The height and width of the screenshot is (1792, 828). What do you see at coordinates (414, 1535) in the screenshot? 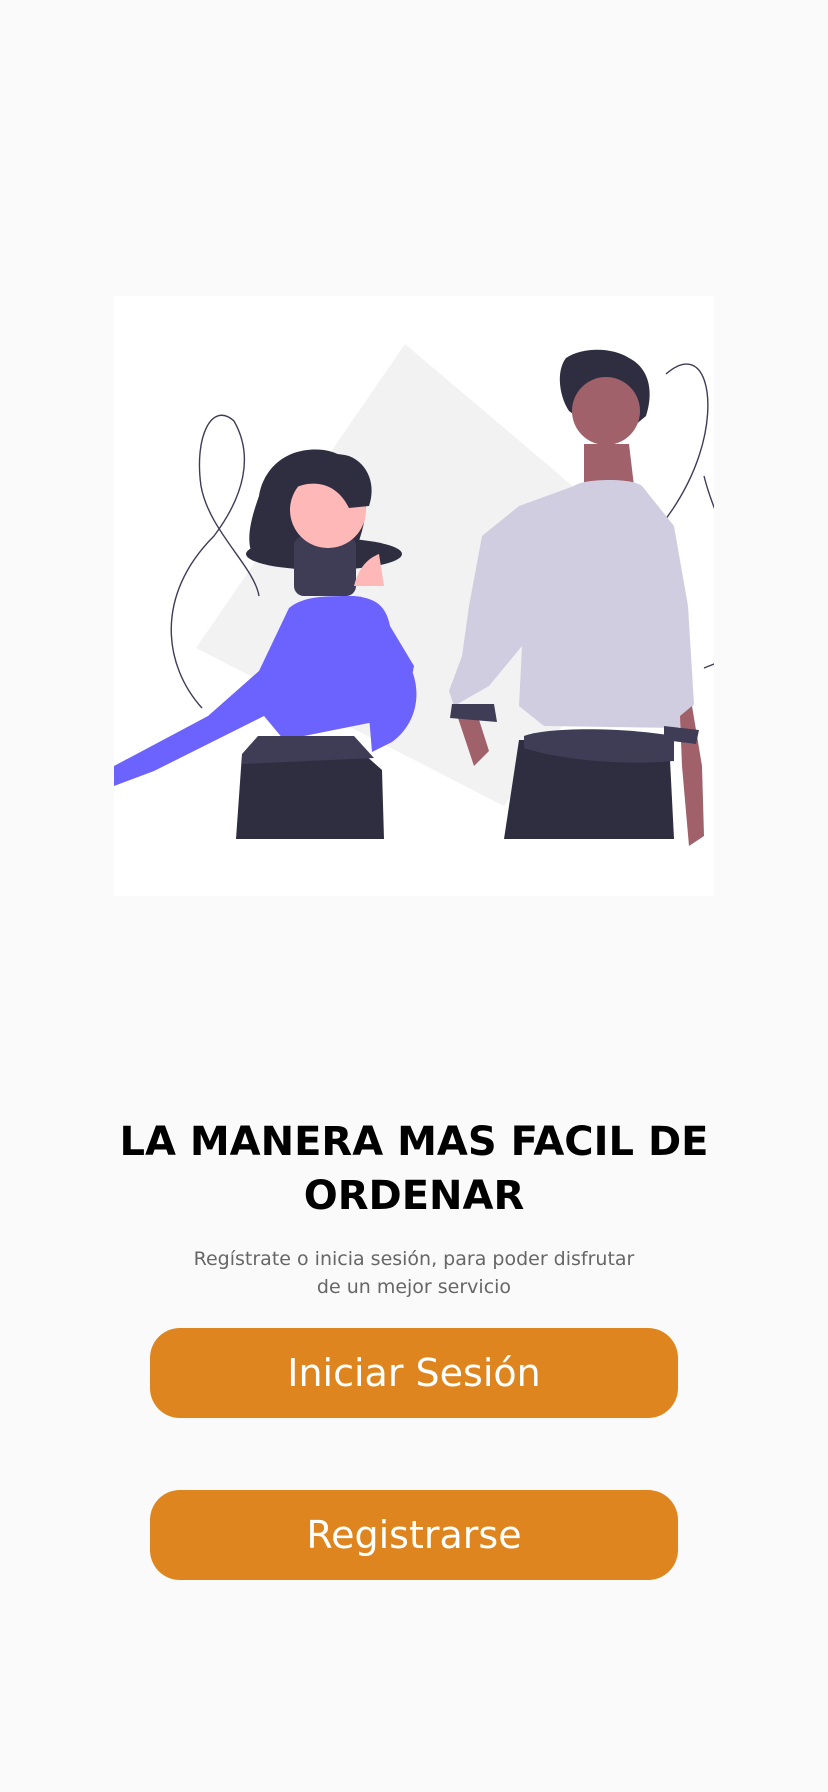
I see `register-button: Registrarse` at bounding box center [414, 1535].